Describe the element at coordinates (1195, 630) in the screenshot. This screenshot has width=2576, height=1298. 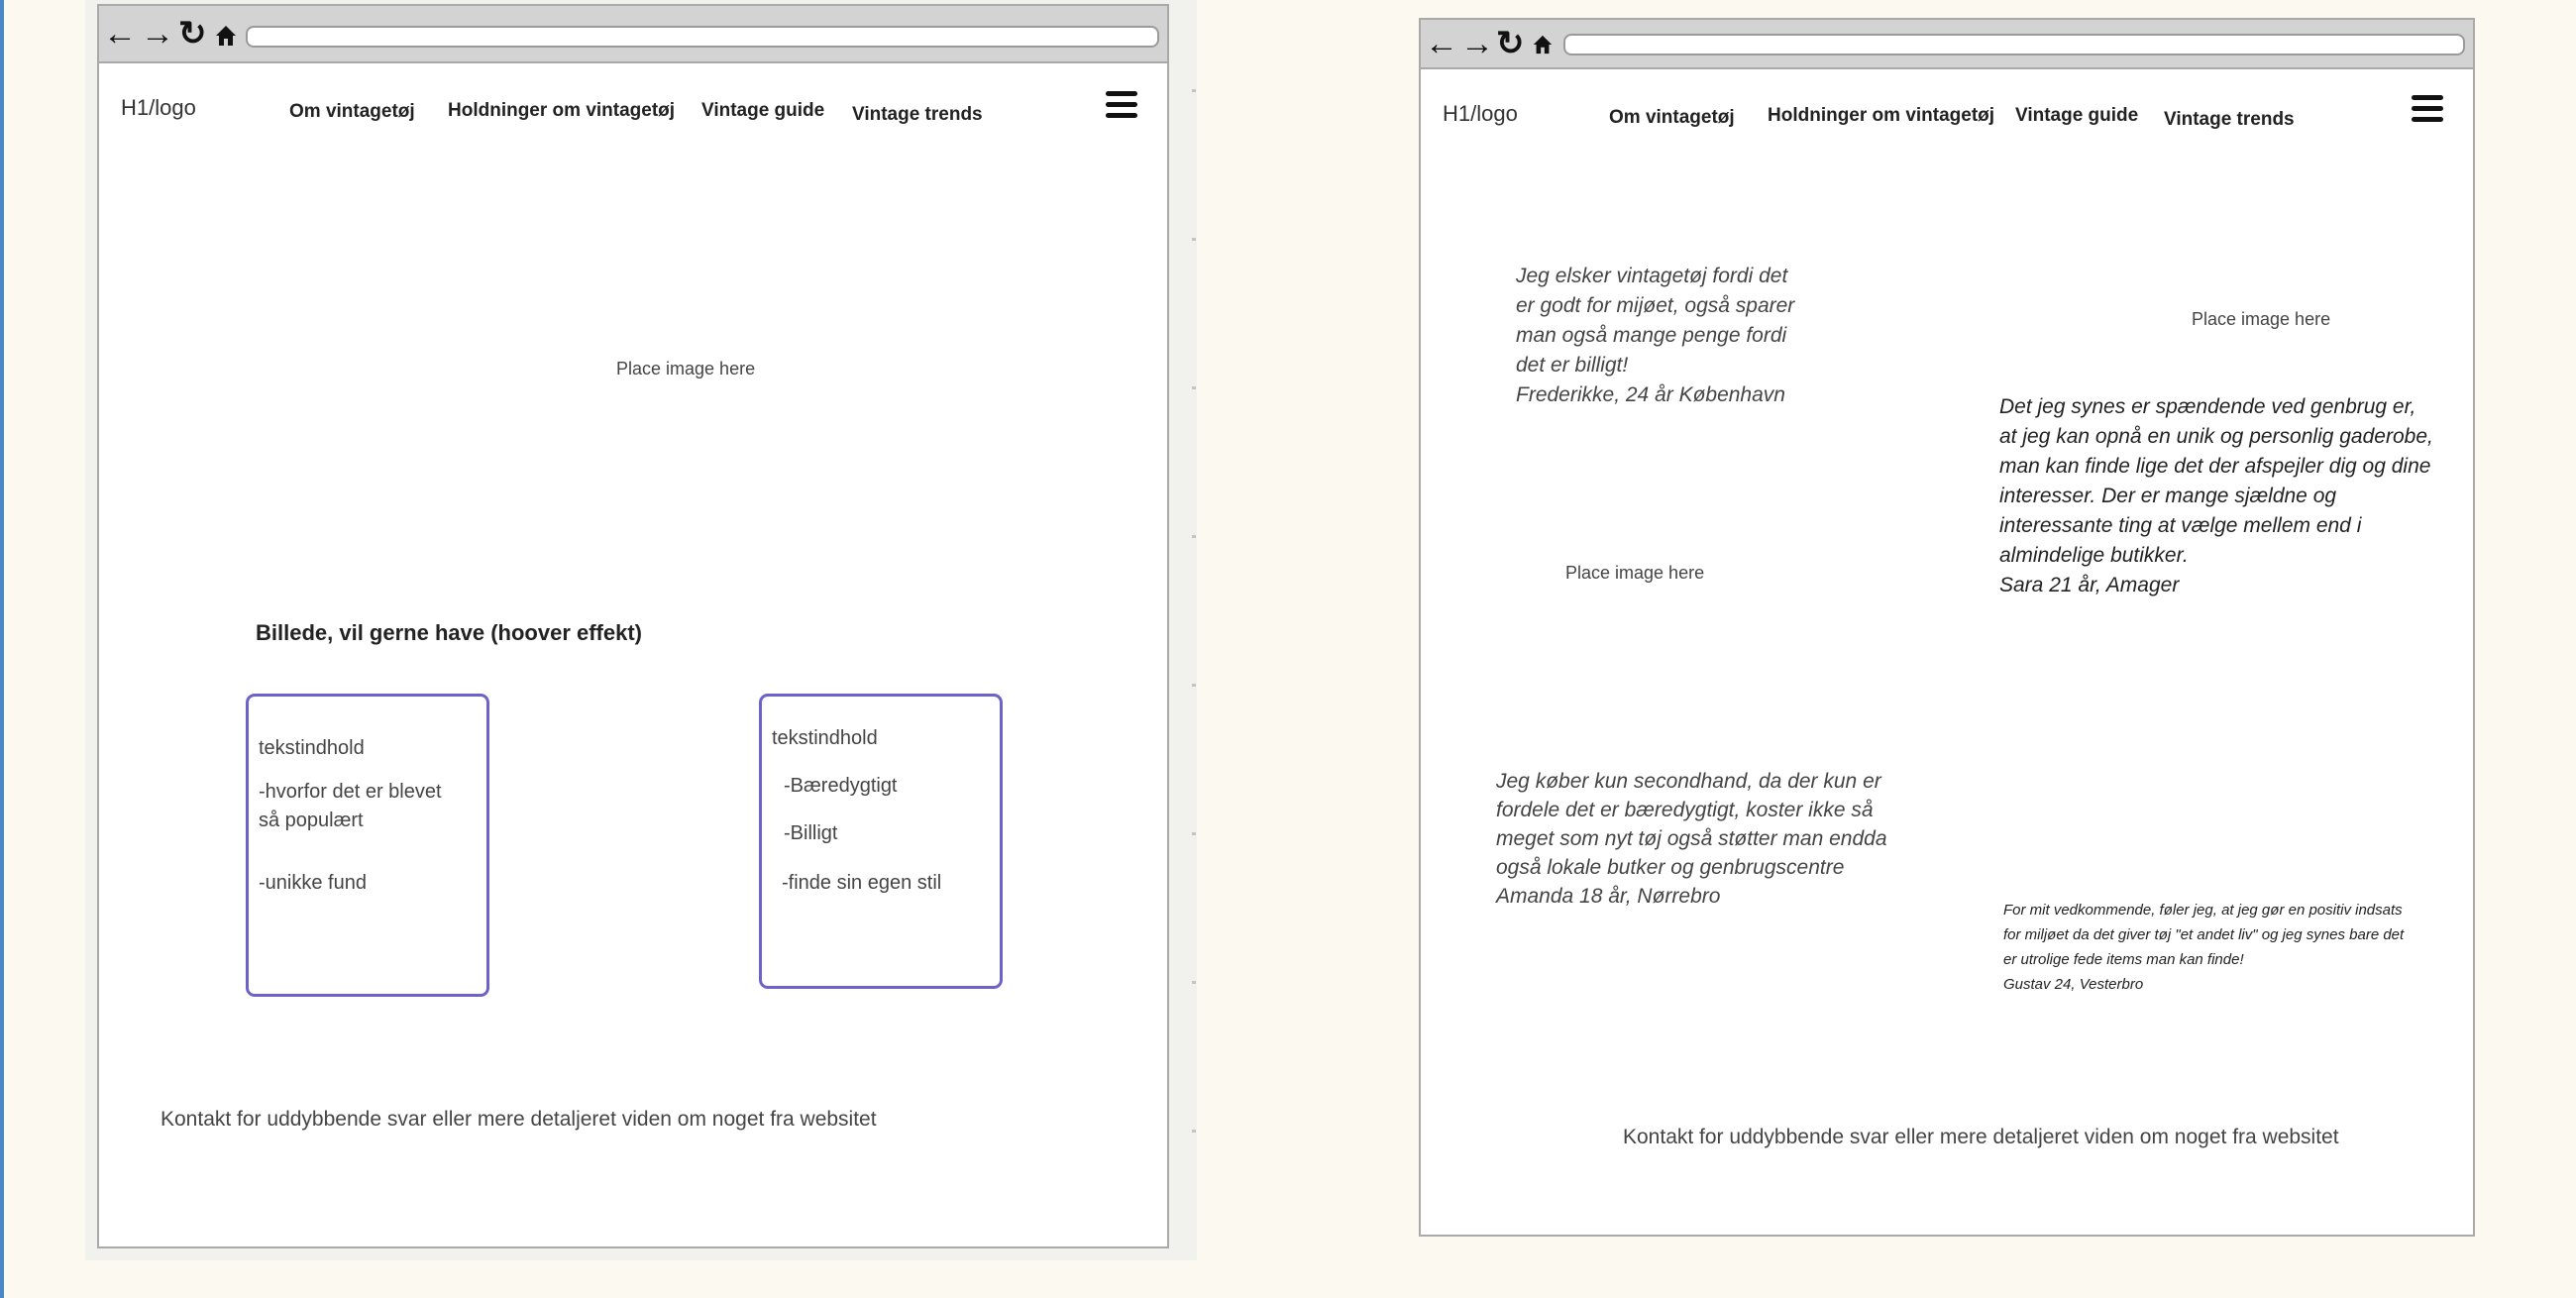
I see `backdrop-edge-ticks` at that location.